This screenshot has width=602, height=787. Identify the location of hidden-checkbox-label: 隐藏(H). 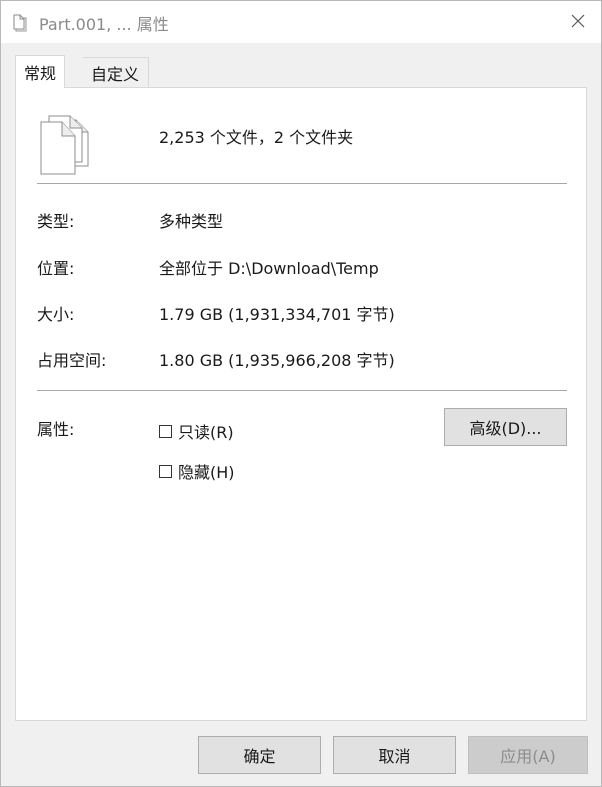
(206, 471).